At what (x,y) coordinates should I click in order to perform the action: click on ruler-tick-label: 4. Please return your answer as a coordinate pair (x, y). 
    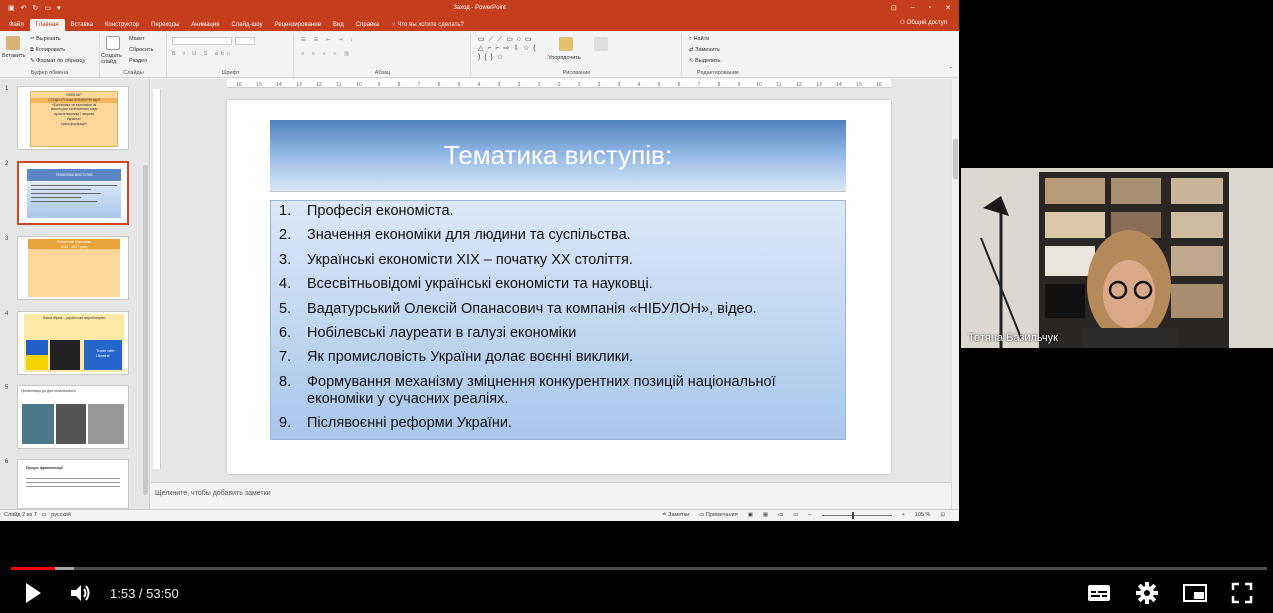
    Looking at the image, I should click on (639, 85).